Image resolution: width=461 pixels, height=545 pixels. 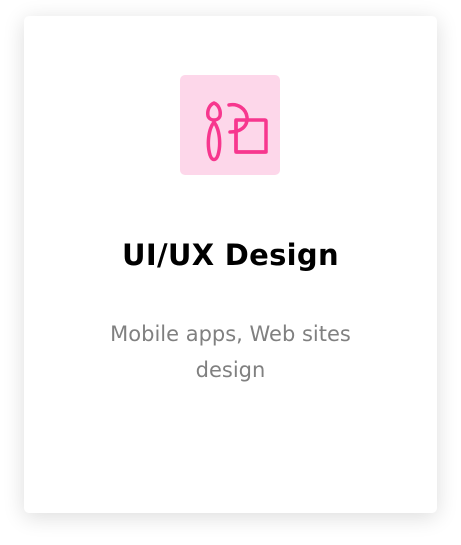 I want to click on icon-container, so click(x=230, y=125).